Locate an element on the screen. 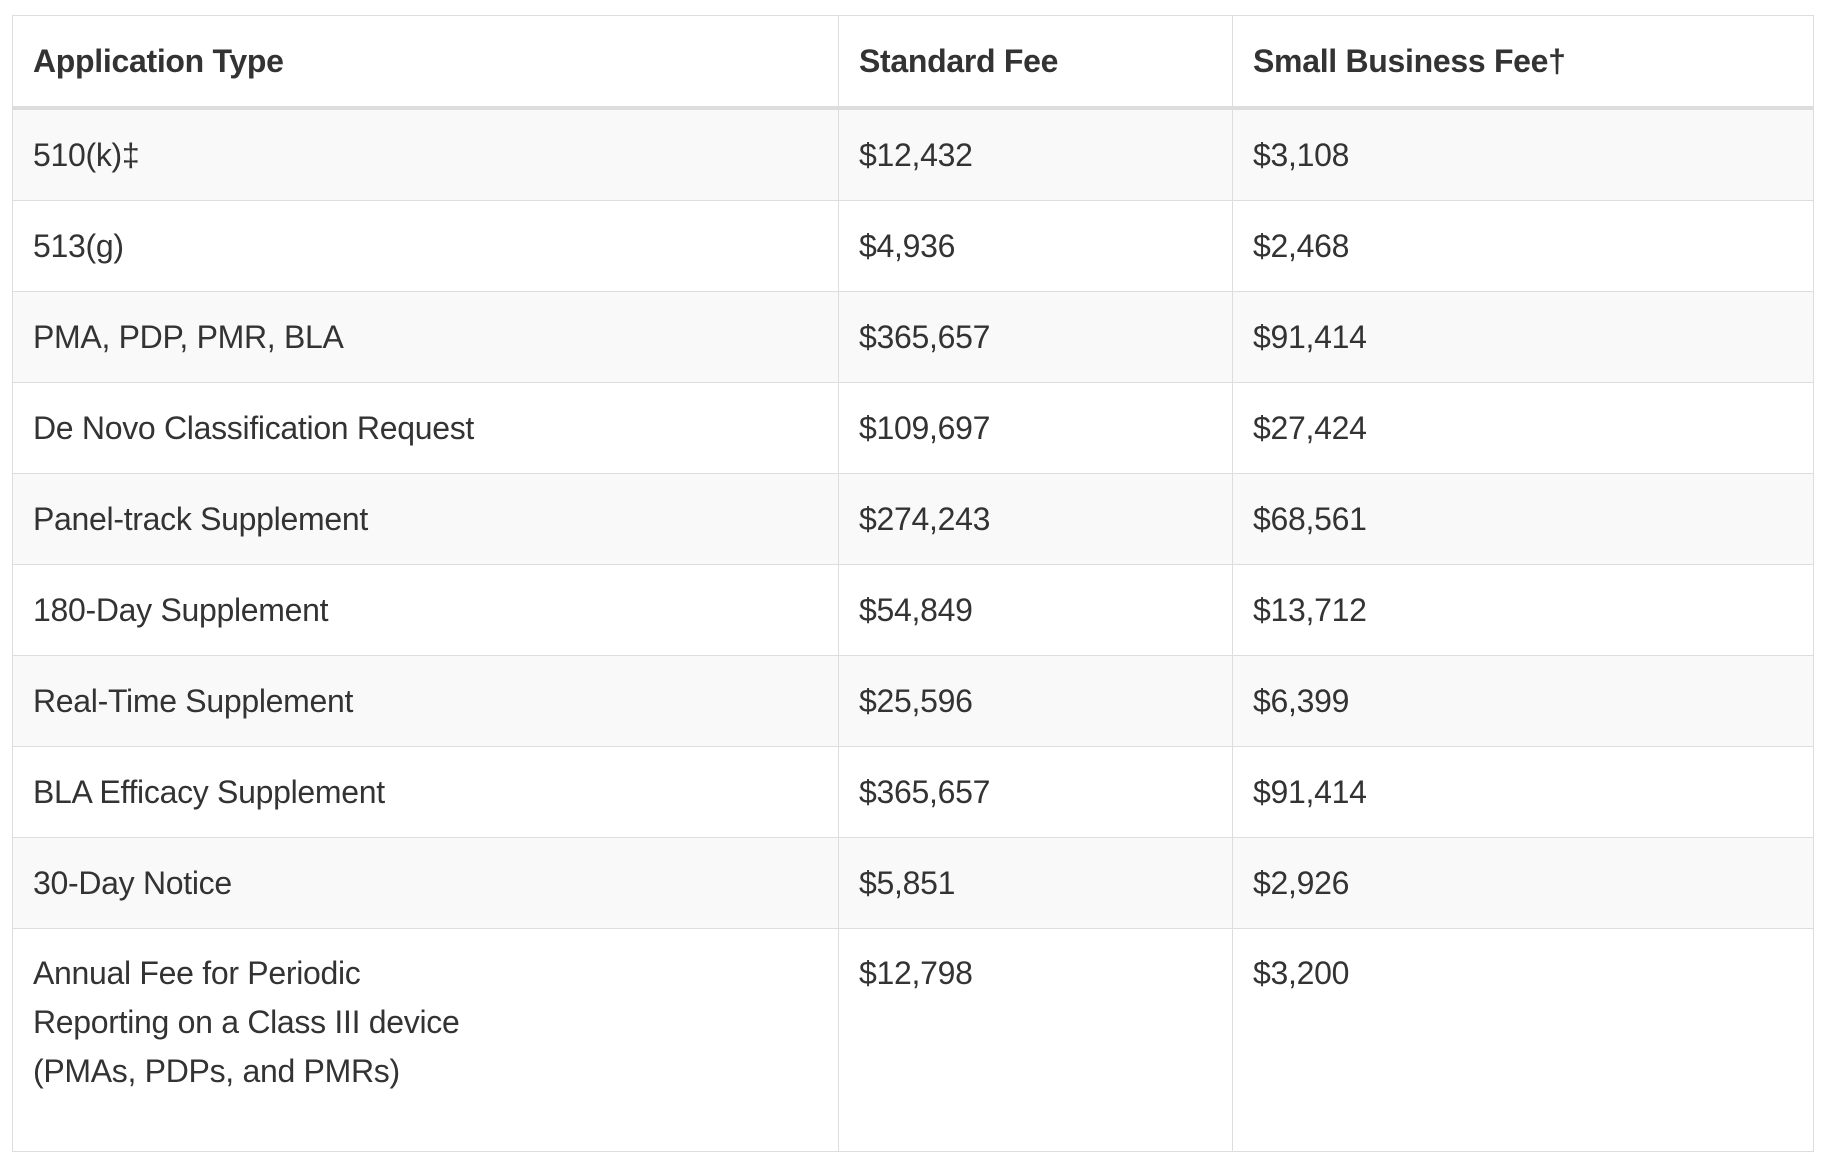  cell-small-business-fee: $13,712 is located at coordinates (1523, 610).